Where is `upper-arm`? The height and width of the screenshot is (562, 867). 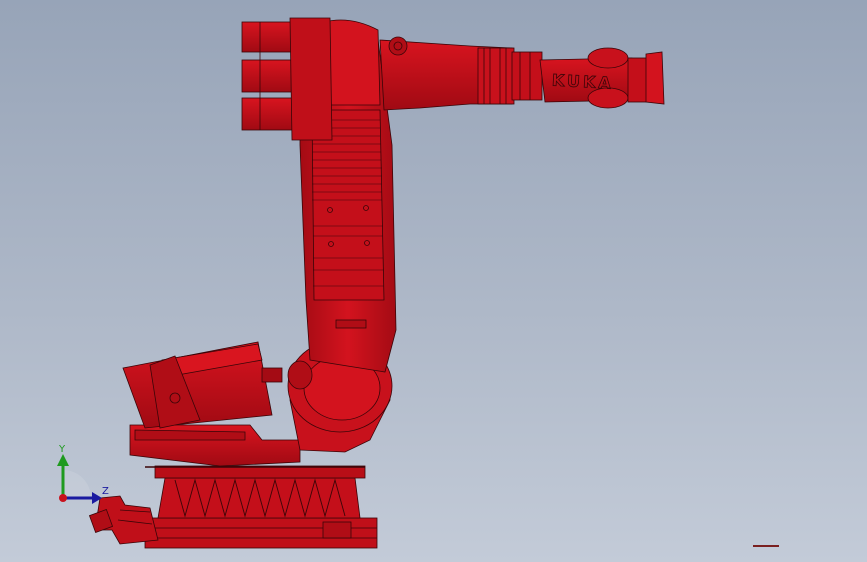 upper-arm is located at coordinates (461, 73).